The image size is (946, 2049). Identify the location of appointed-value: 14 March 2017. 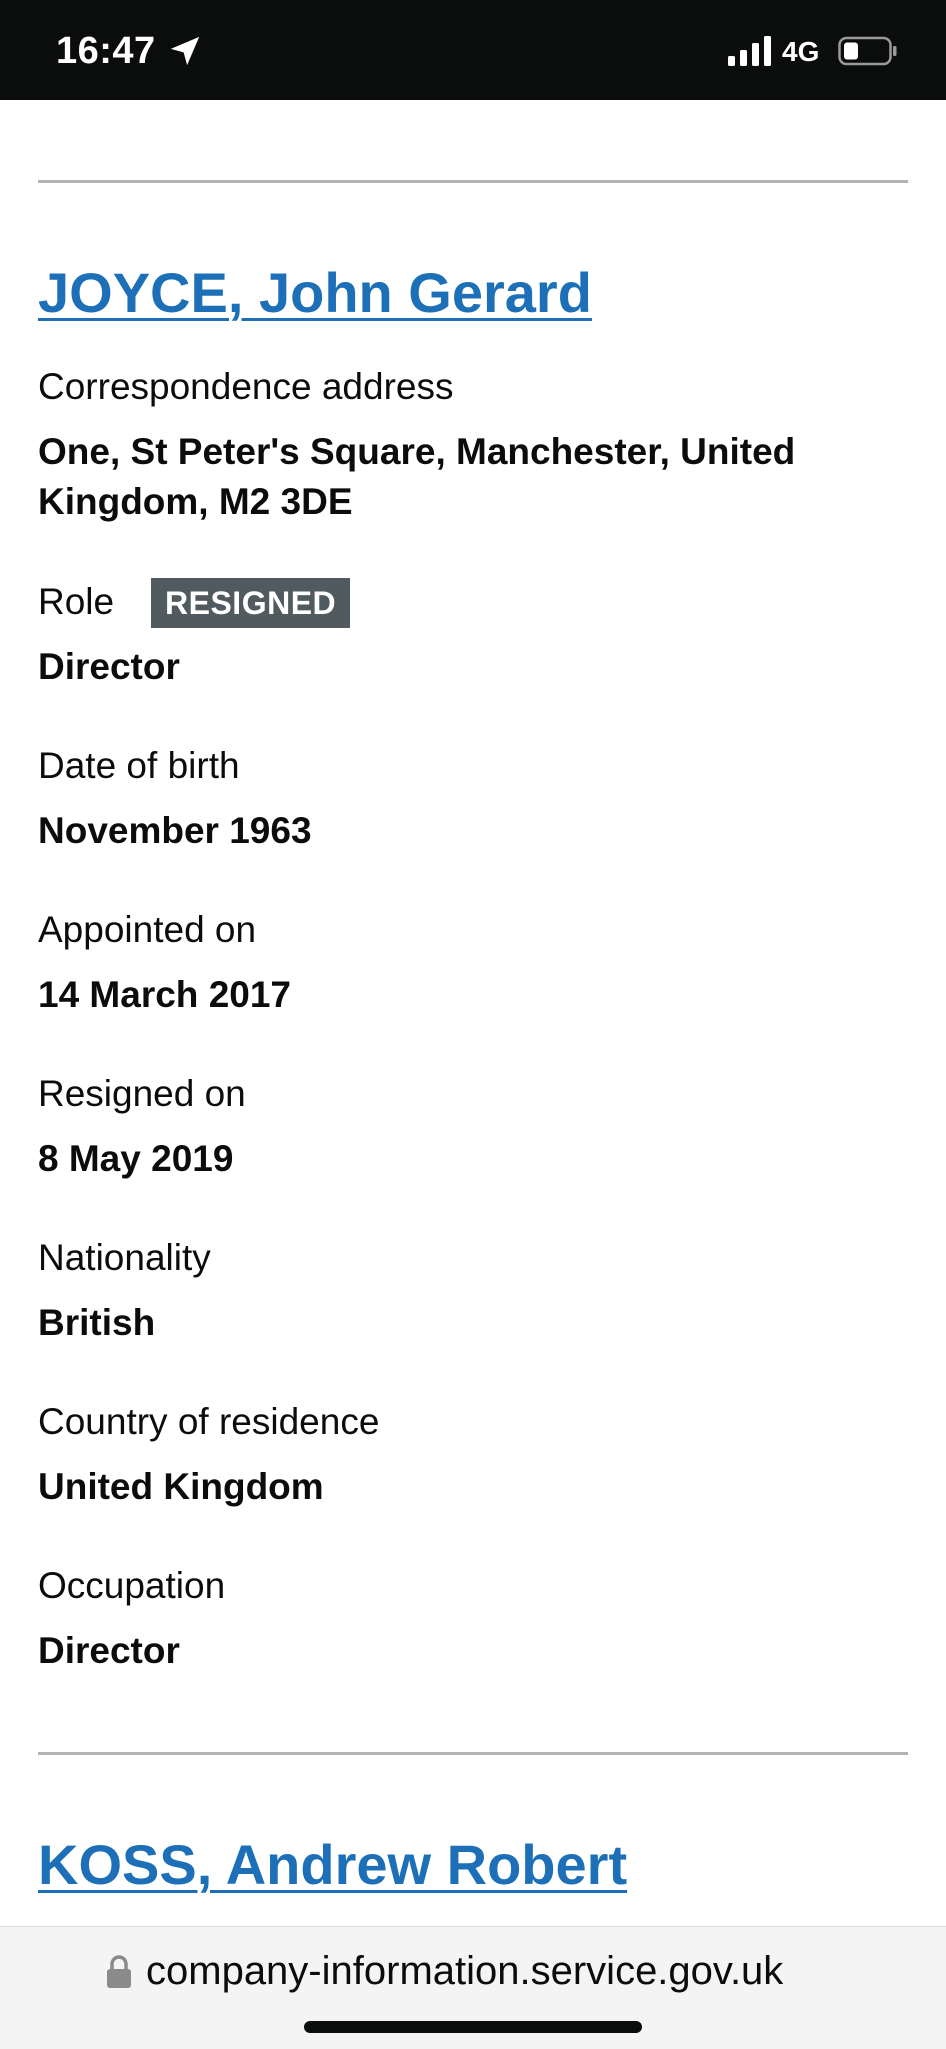
(165, 994).